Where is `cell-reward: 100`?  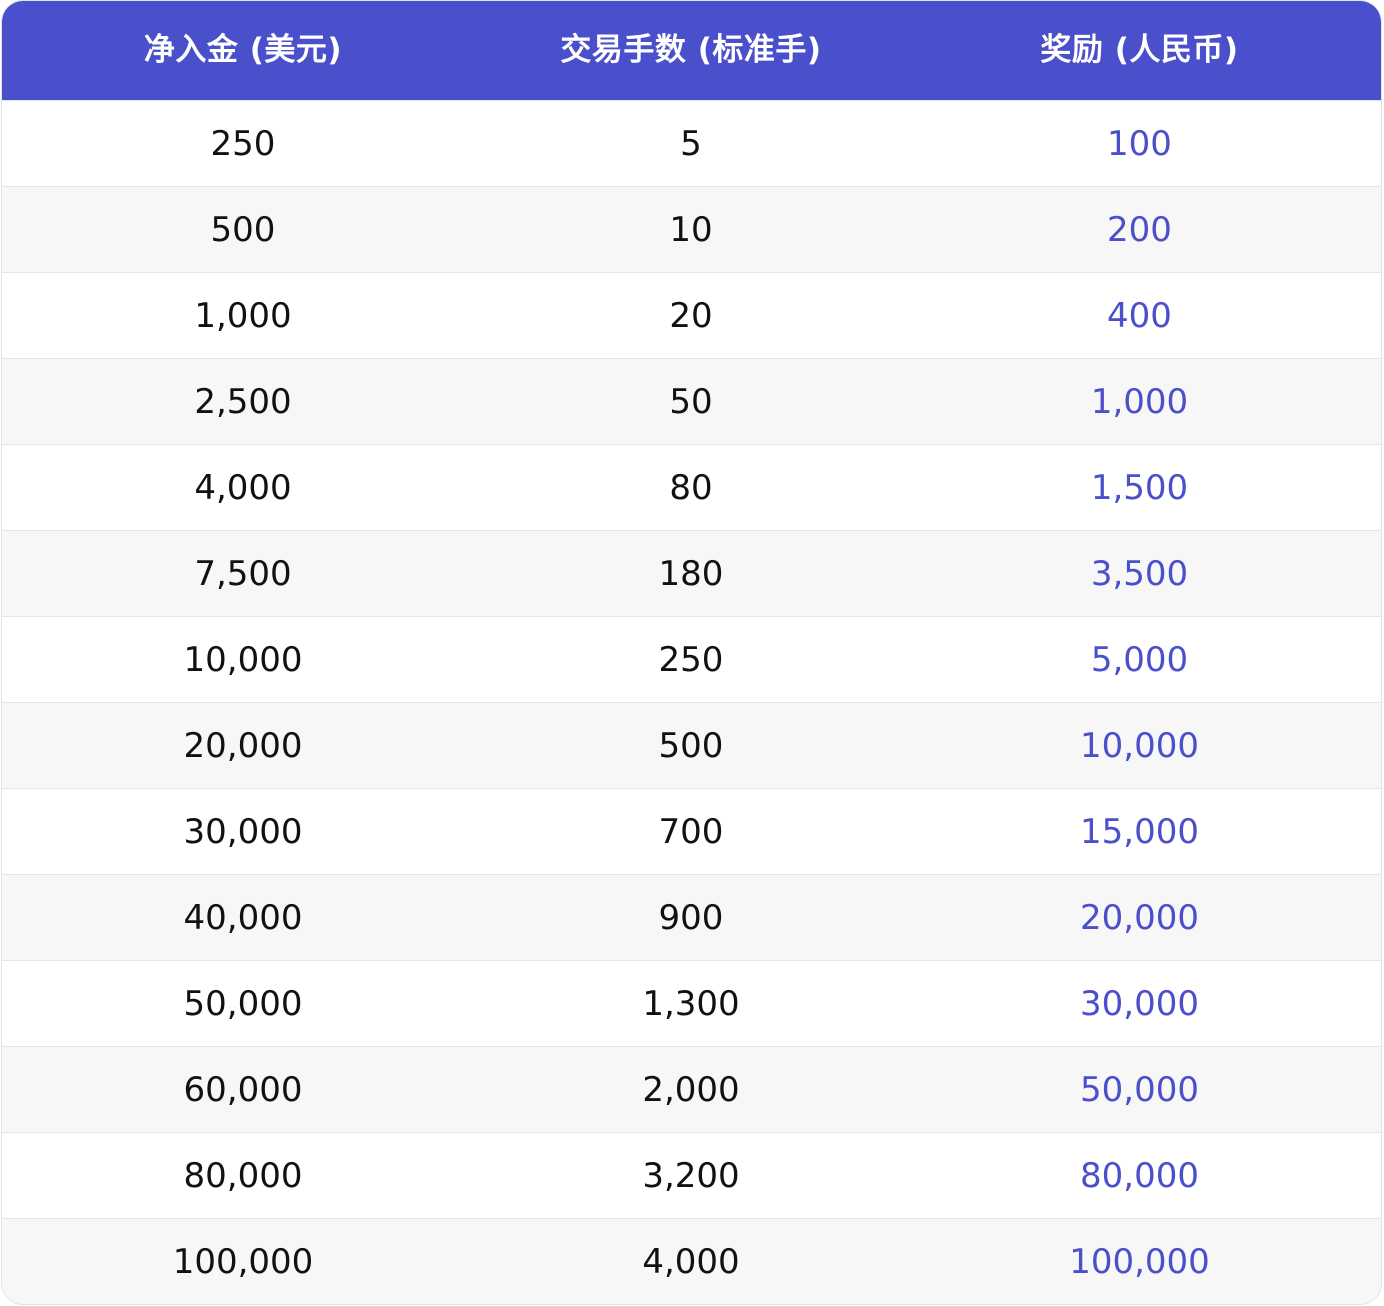
cell-reward: 100 is located at coordinates (1139, 143).